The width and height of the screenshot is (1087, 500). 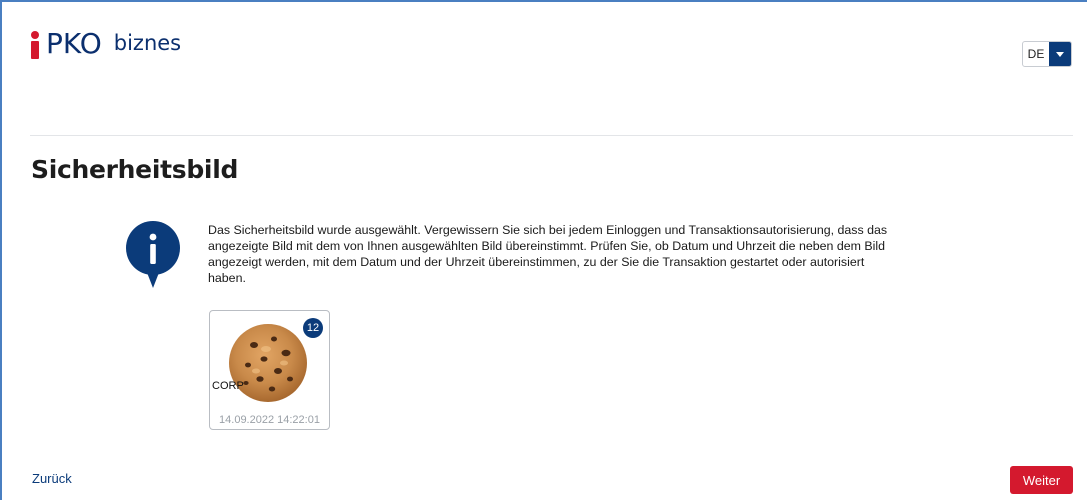 I want to click on header-divider, so click(x=551, y=135).